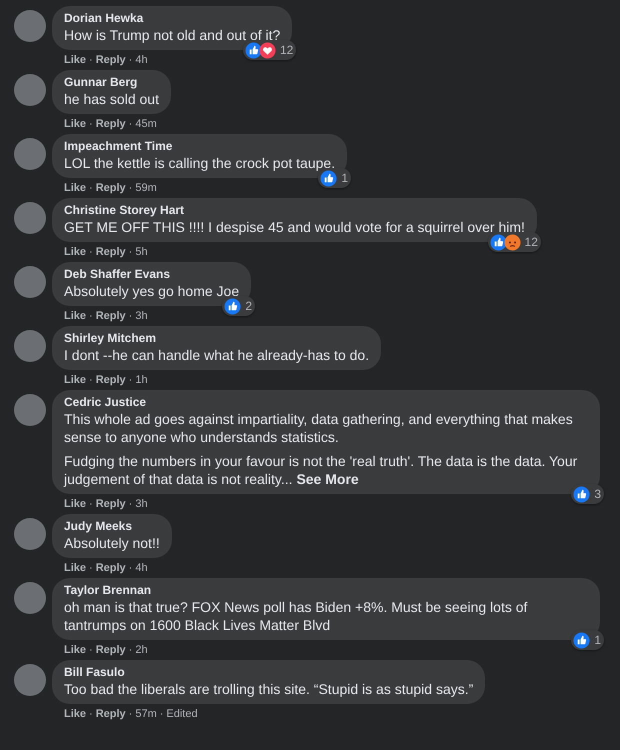 The width and height of the screenshot is (620, 750). What do you see at coordinates (326, 402) in the screenshot?
I see `author-name: Cedric Justice` at bounding box center [326, 402].